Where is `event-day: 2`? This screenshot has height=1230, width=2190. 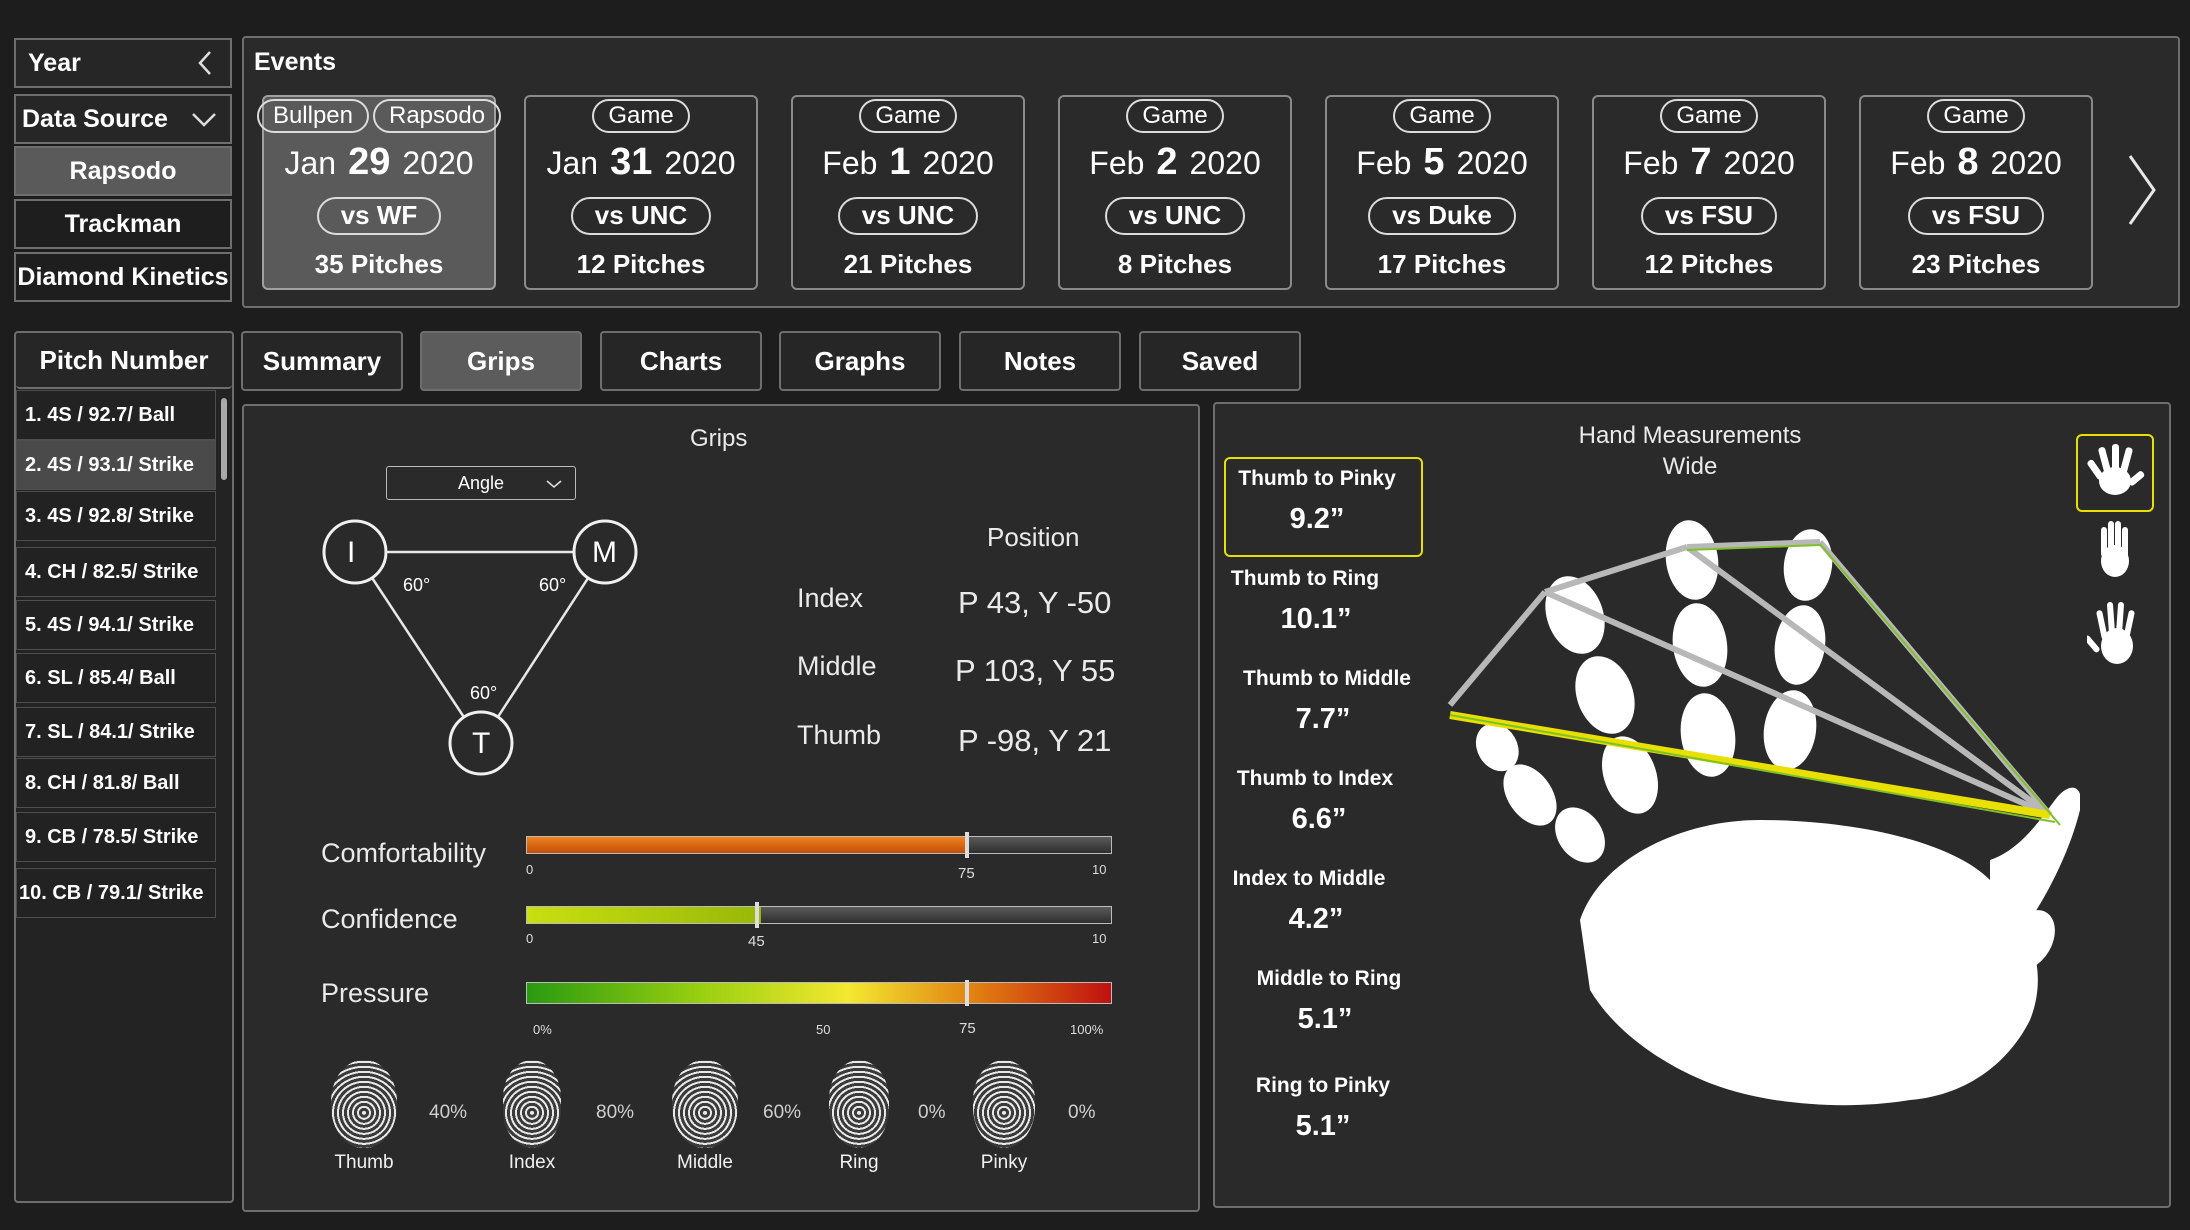
event-day: 2 is located at coordinates (1167, 162).